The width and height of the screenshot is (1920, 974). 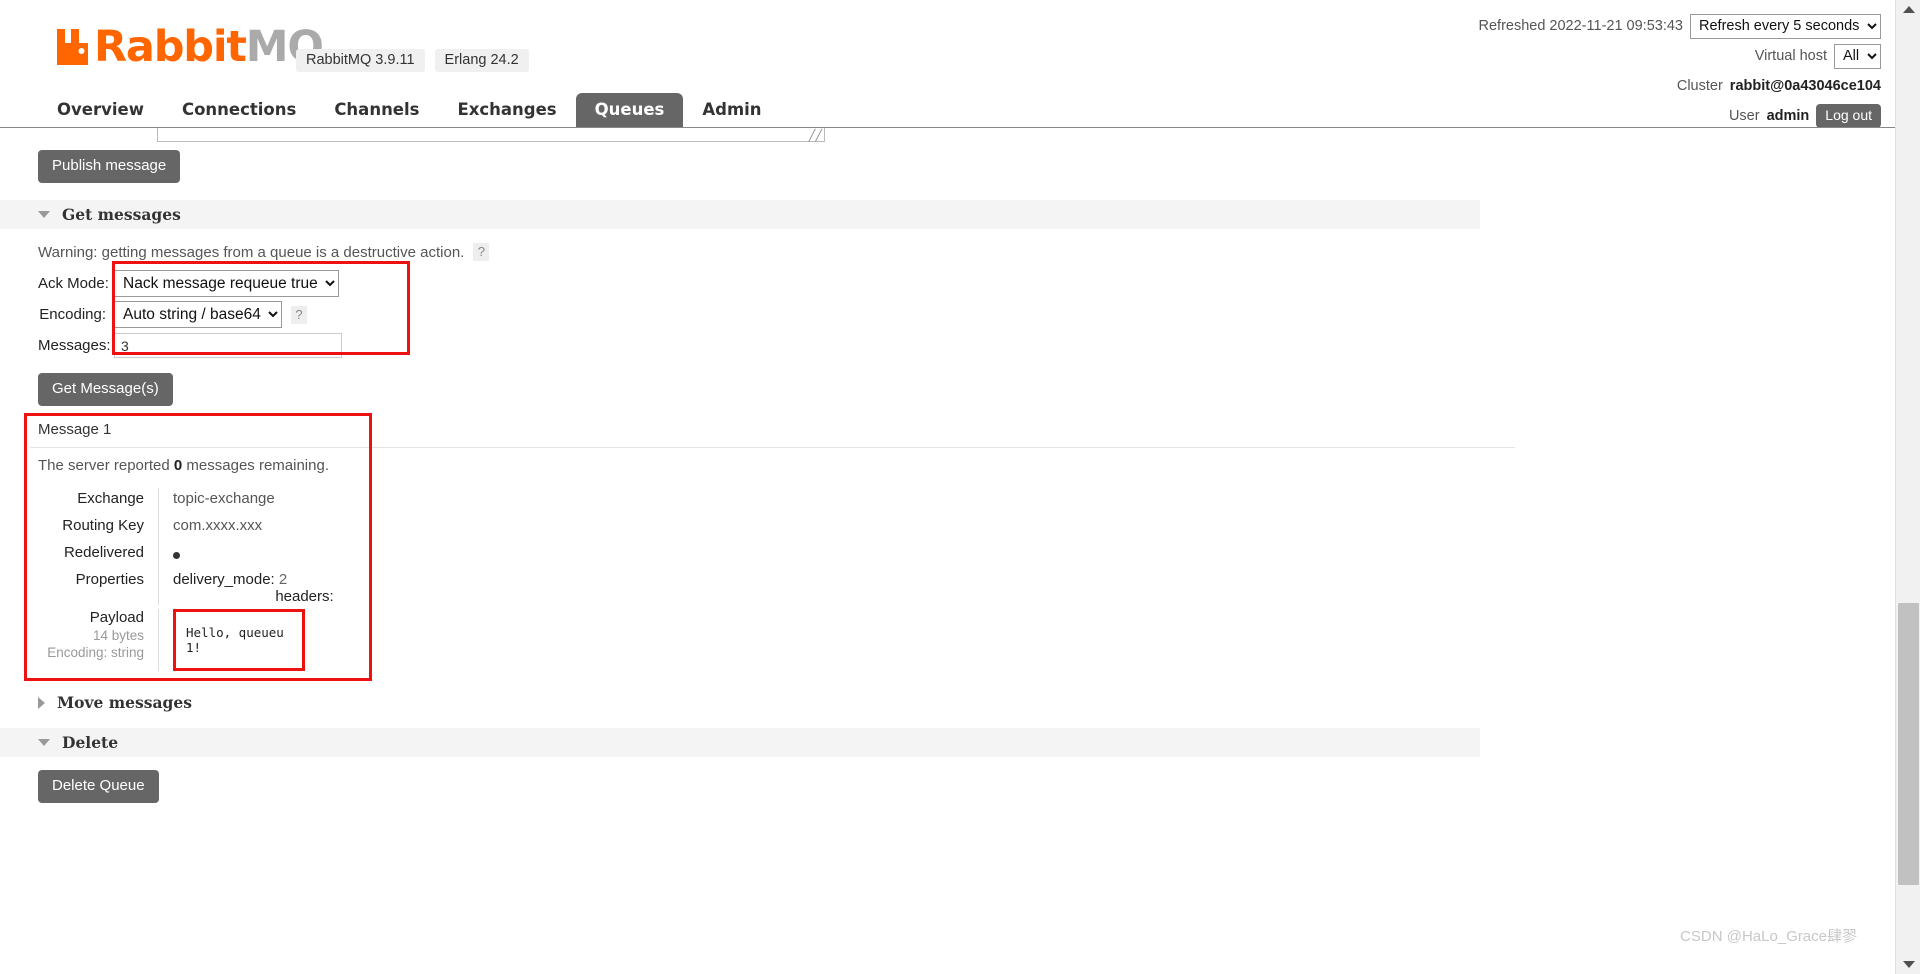 I want to click on nav-item-admin: Admin, so click(x=731, y=110).